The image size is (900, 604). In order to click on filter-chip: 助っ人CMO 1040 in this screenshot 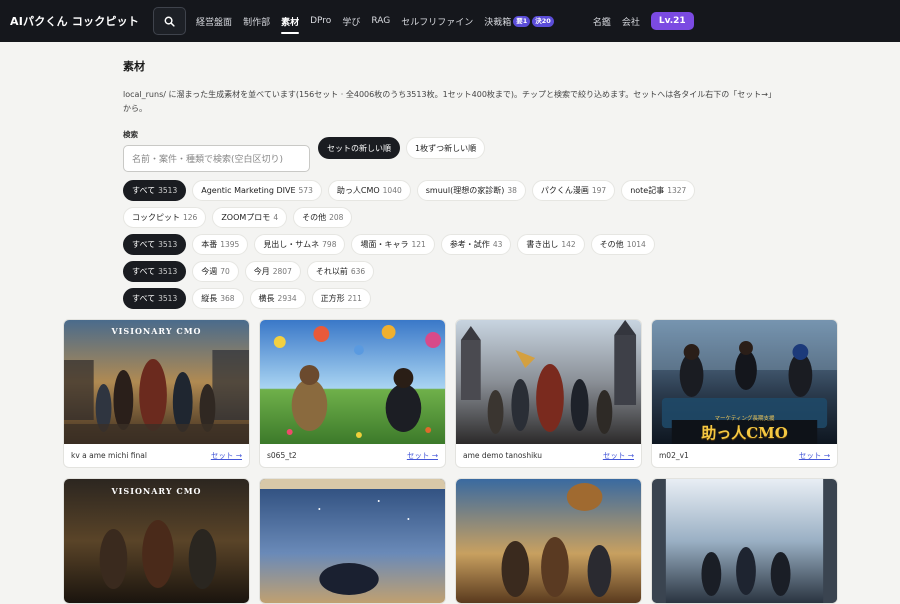, I will do `click(369, 190)`.